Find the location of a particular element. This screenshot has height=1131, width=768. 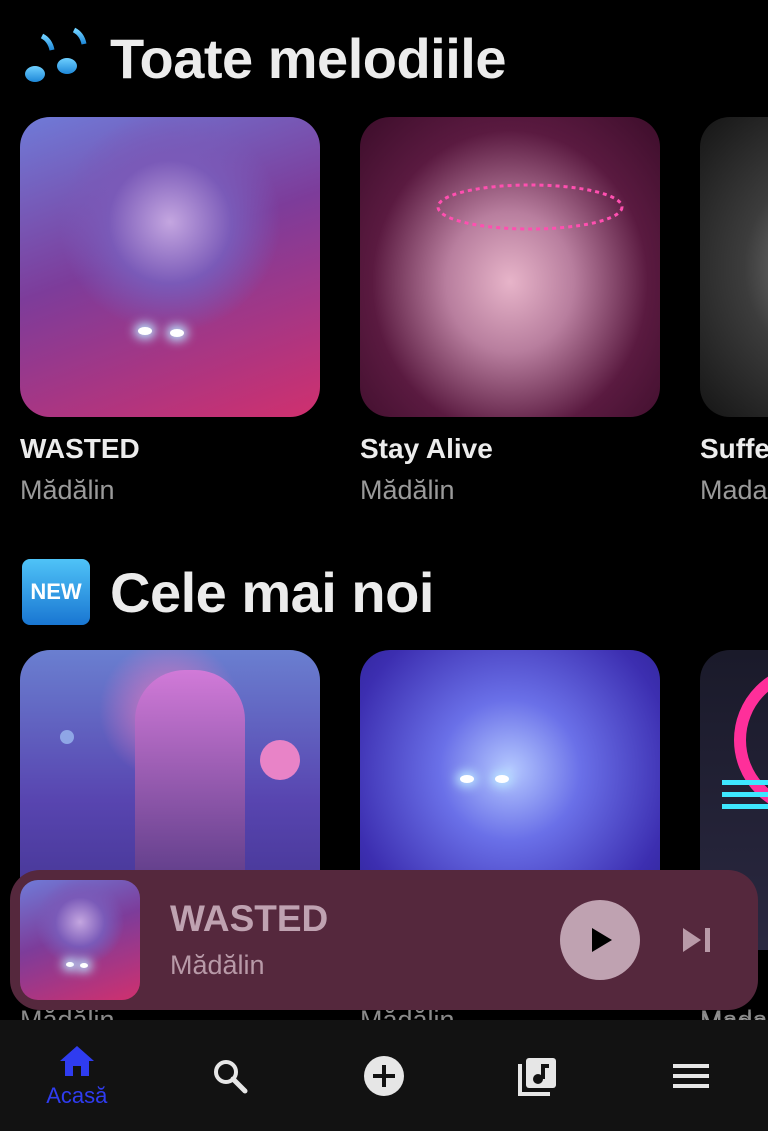

song-card: Suffe Mada is located at coordinates (734, 311).